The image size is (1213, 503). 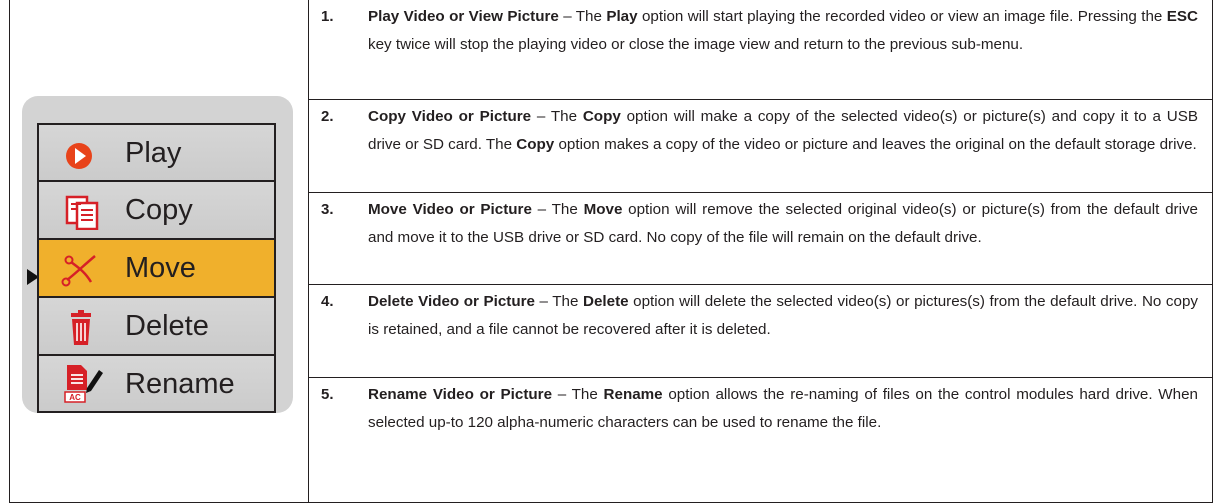 I want to click on file-operations-menu: Play Copy Move Delete AC Rename, so click(x=156, y=268).